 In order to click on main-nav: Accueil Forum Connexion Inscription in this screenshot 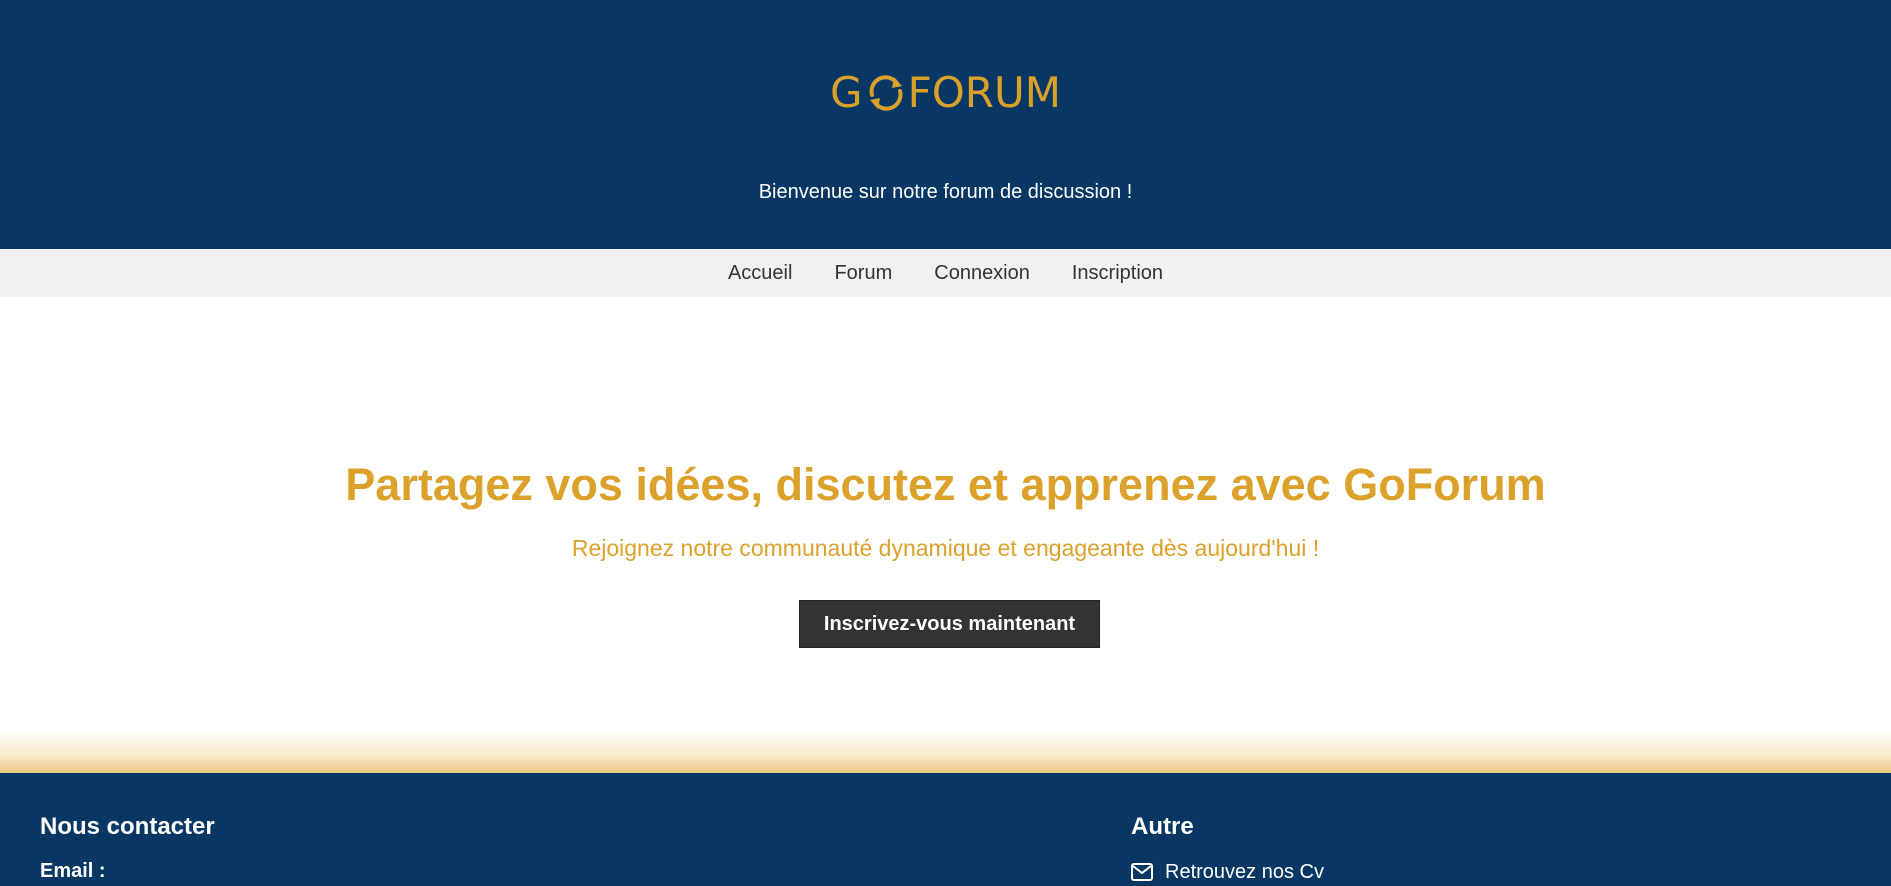, I will do `click(945, 273)`.